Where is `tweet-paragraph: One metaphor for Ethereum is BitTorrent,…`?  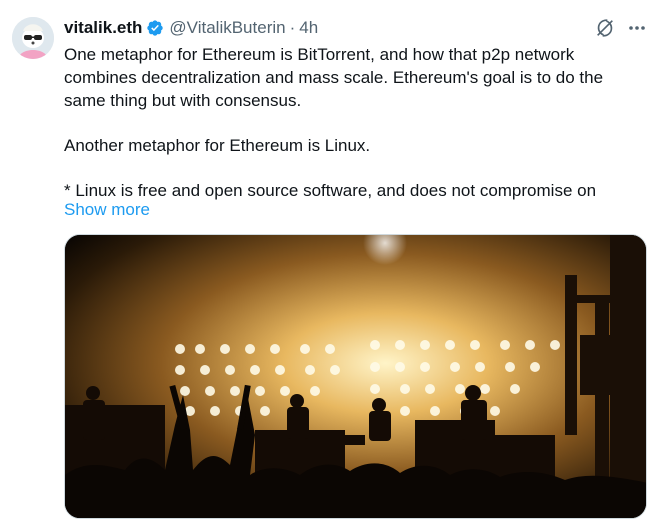 tweet-paragraph: One metaphor for Ethereum is BitTorrent,… is located at coordinates (334, 77).